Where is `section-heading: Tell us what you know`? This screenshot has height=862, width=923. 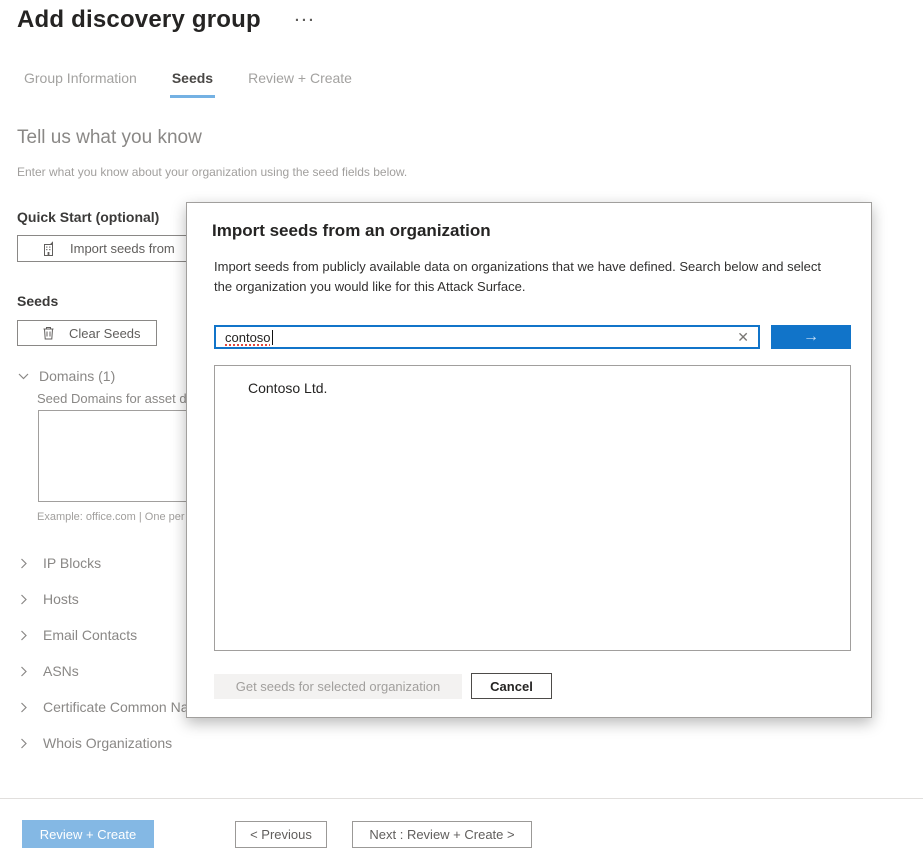
section-heading: Tell us what you know is located at coordinates (109, 137).